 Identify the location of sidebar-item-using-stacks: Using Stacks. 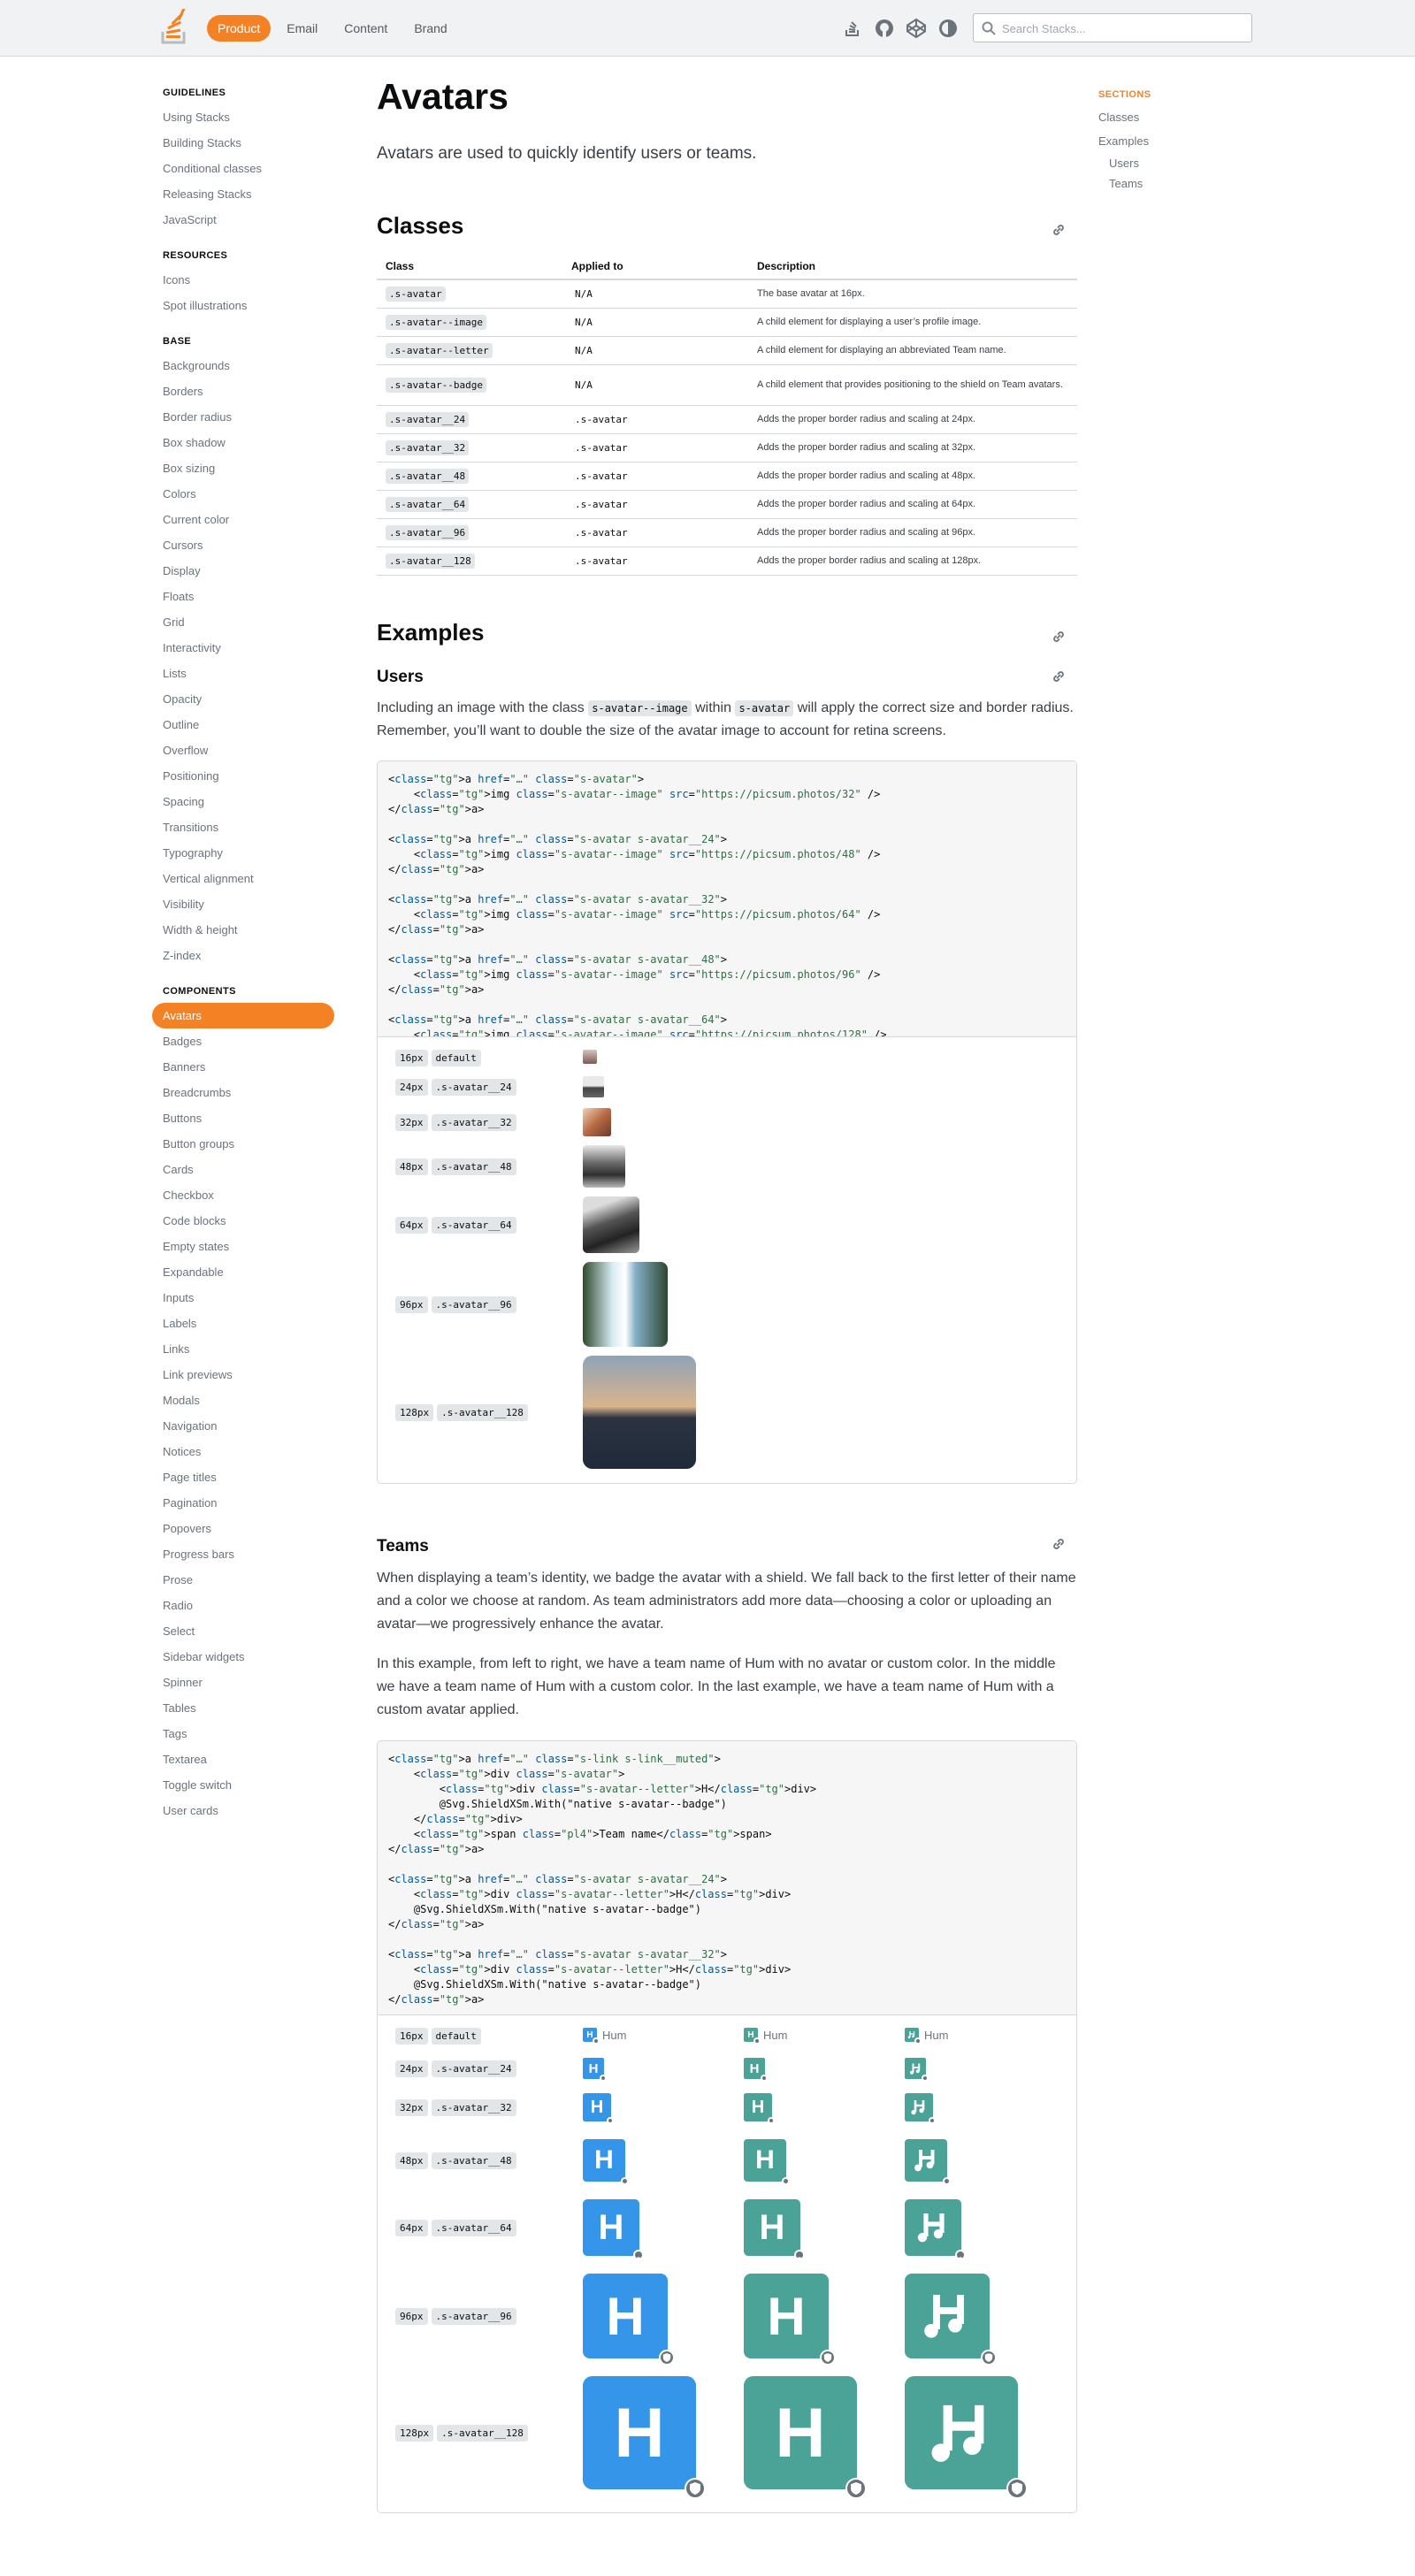
(243, 117).